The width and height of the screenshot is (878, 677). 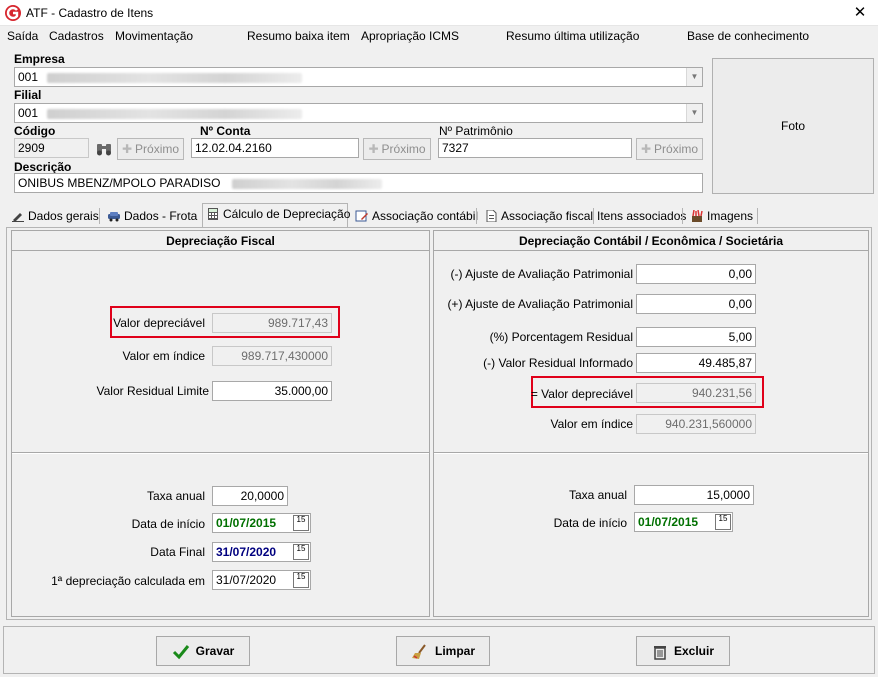 What do you see at coordinates (537, 216) in the screenshot?
I see `tab-associacao-fiscal: Associação fiscal` at bounding box center [537, 216].